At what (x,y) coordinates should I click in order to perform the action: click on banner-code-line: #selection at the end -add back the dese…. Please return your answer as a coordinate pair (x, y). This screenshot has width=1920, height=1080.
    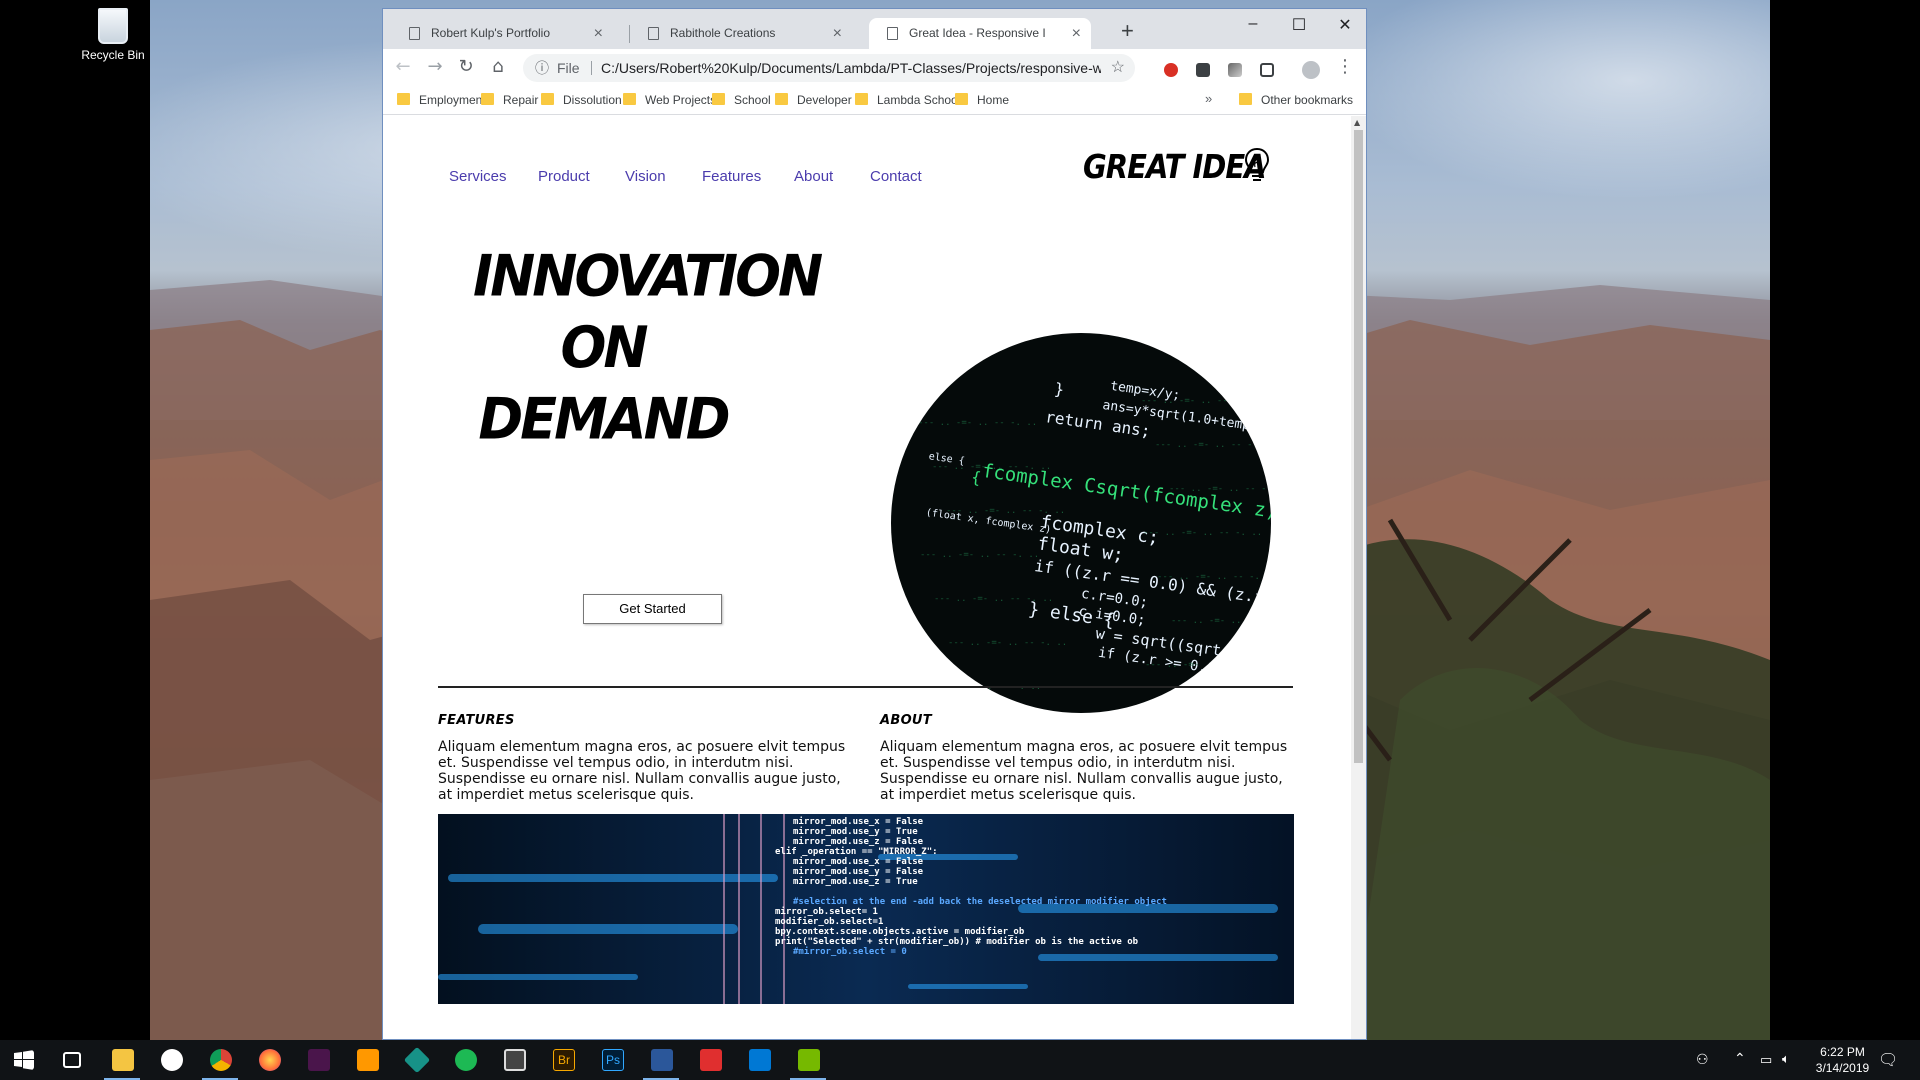
    Looking at the image, I should click on (980, 901).